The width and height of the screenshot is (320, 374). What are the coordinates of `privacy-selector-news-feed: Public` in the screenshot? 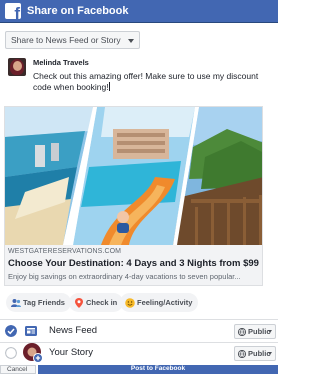 It's located at (255, 331).